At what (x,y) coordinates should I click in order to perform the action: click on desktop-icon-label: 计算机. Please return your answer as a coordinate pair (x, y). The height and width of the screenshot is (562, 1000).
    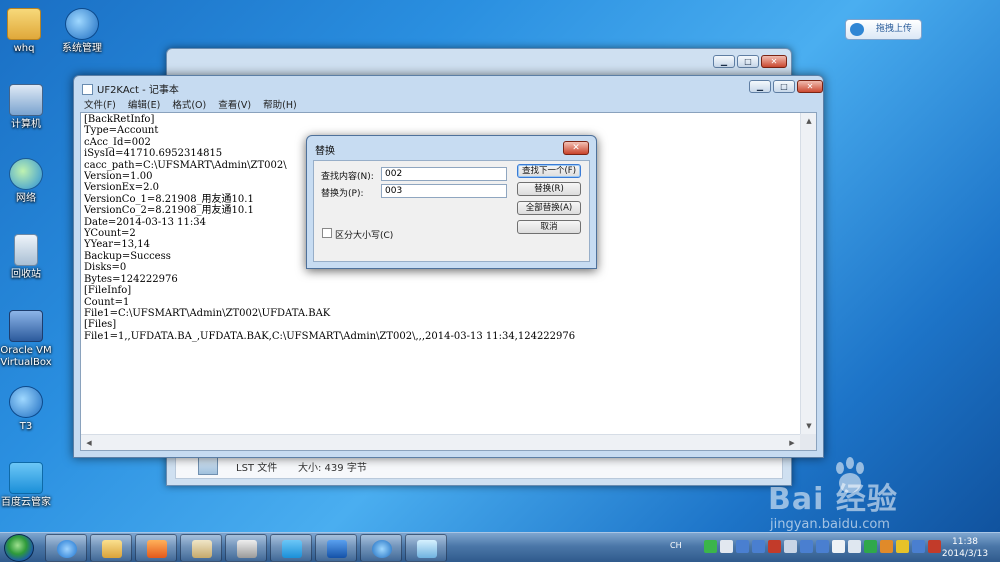
    Looking at the image, I should click on (26, 124).